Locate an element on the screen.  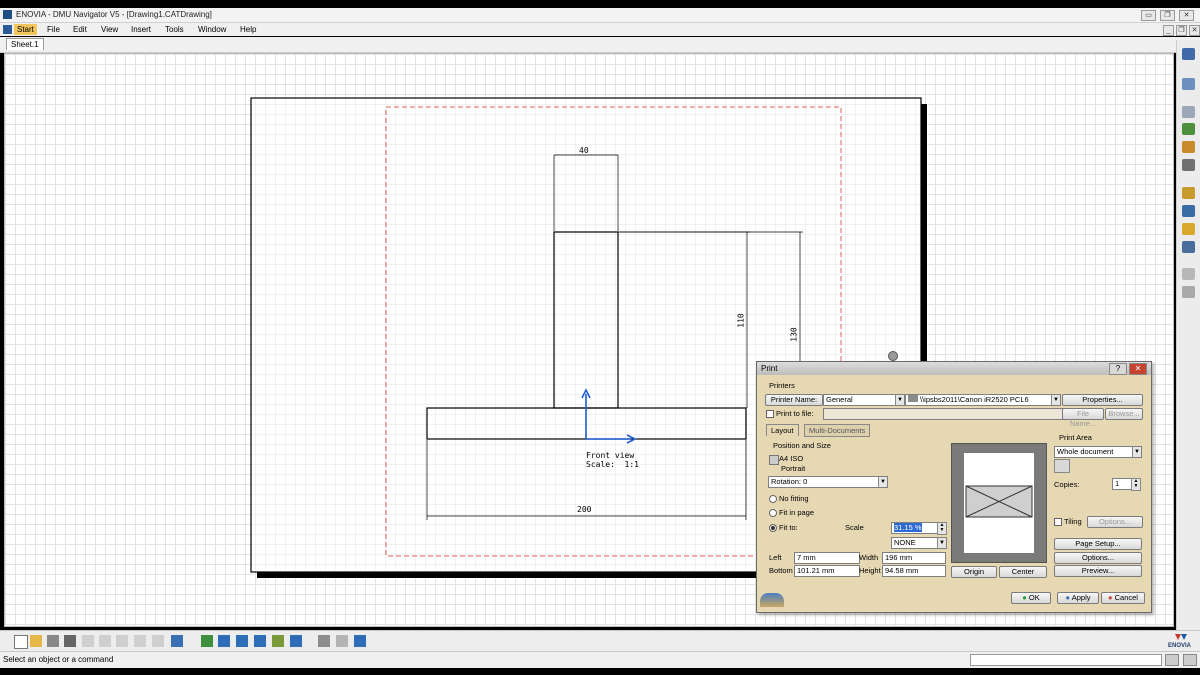
dialog-close-button: ✕ is located at coordinates (1138, 369).